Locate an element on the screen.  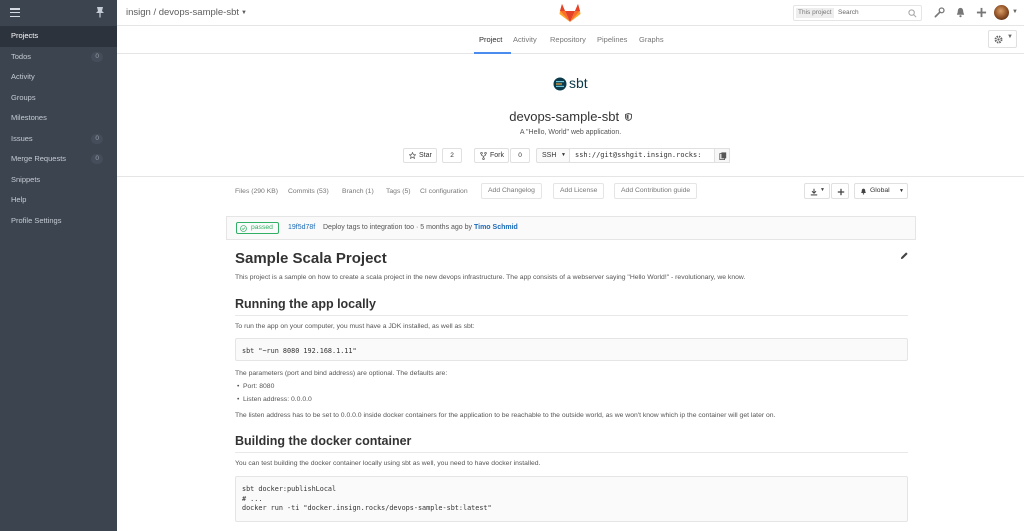
tab-repository: Repository is located at coordinates (568, 39).